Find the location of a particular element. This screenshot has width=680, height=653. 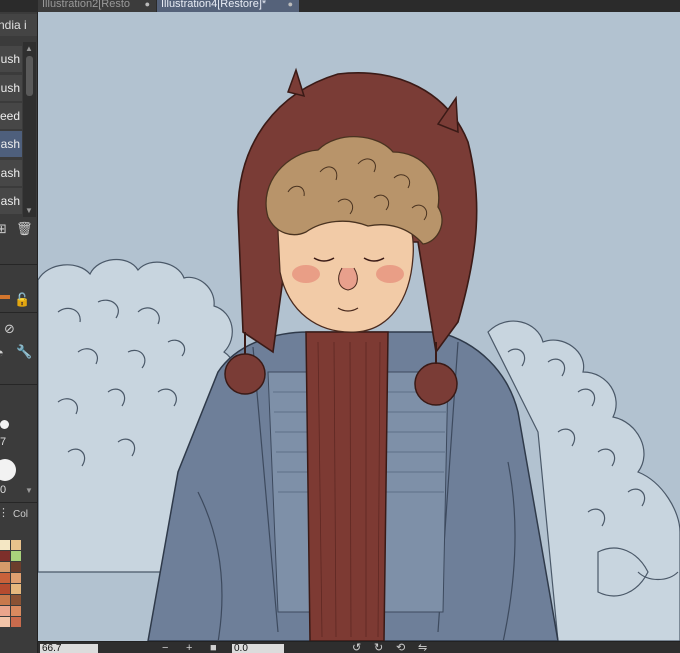

rotate-left-button: ↺ is located at coordinates (356, 647).